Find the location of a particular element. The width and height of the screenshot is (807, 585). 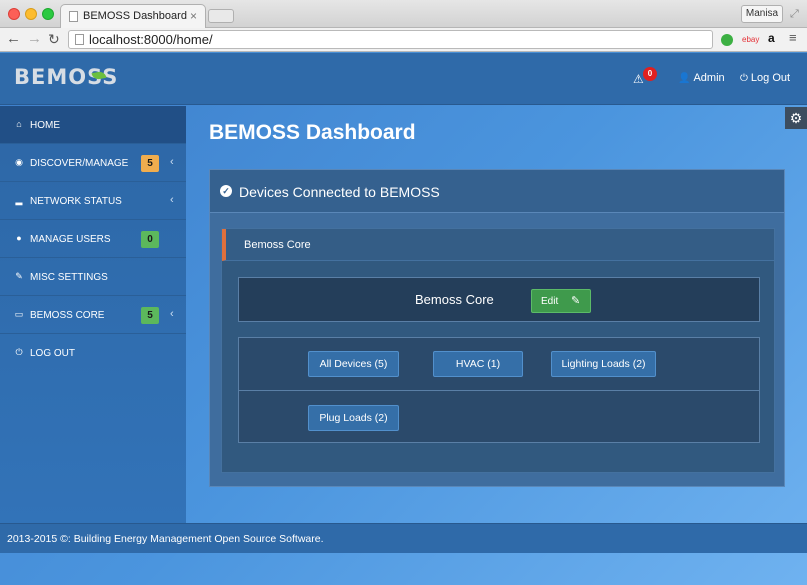

profile-button: Manisa is located at coordinates (762, 14).